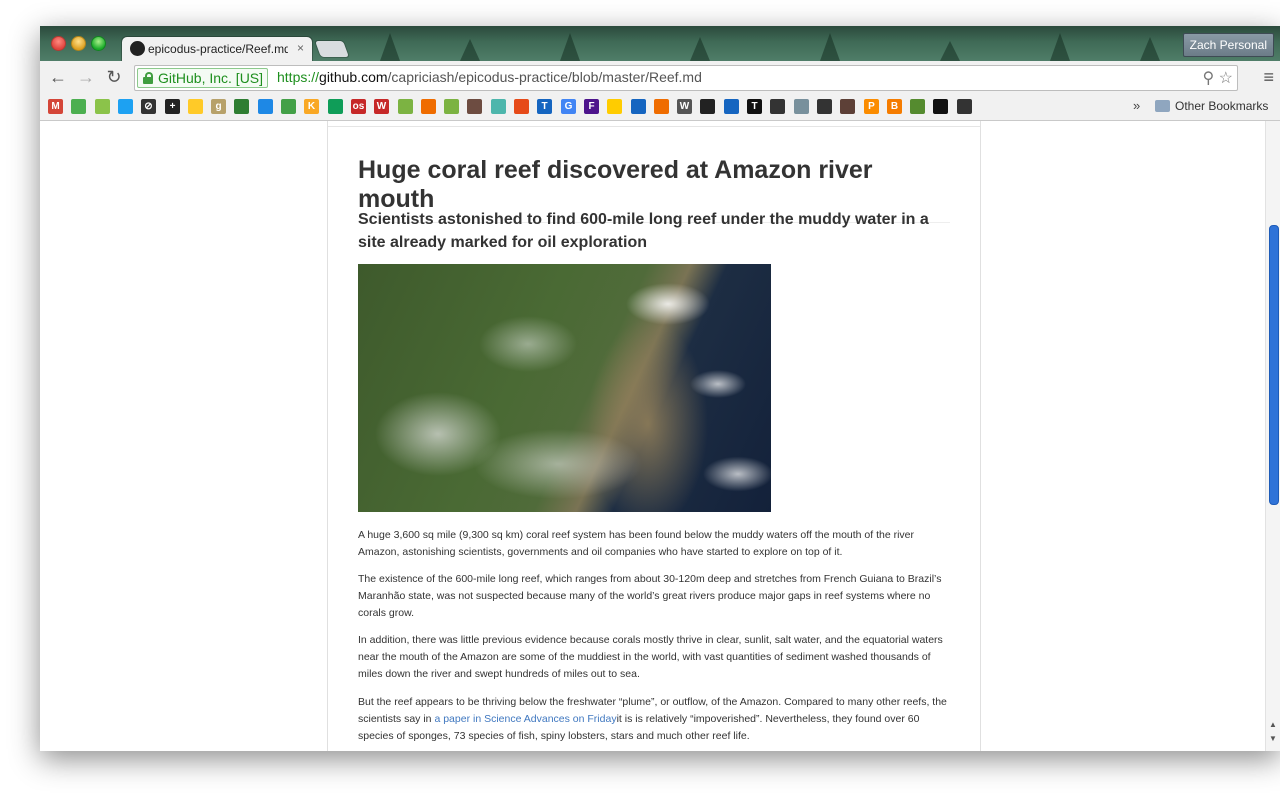 The image size is (1280, 800). I want to click on bookmarks-overflow-button: », so click(1136, 105).